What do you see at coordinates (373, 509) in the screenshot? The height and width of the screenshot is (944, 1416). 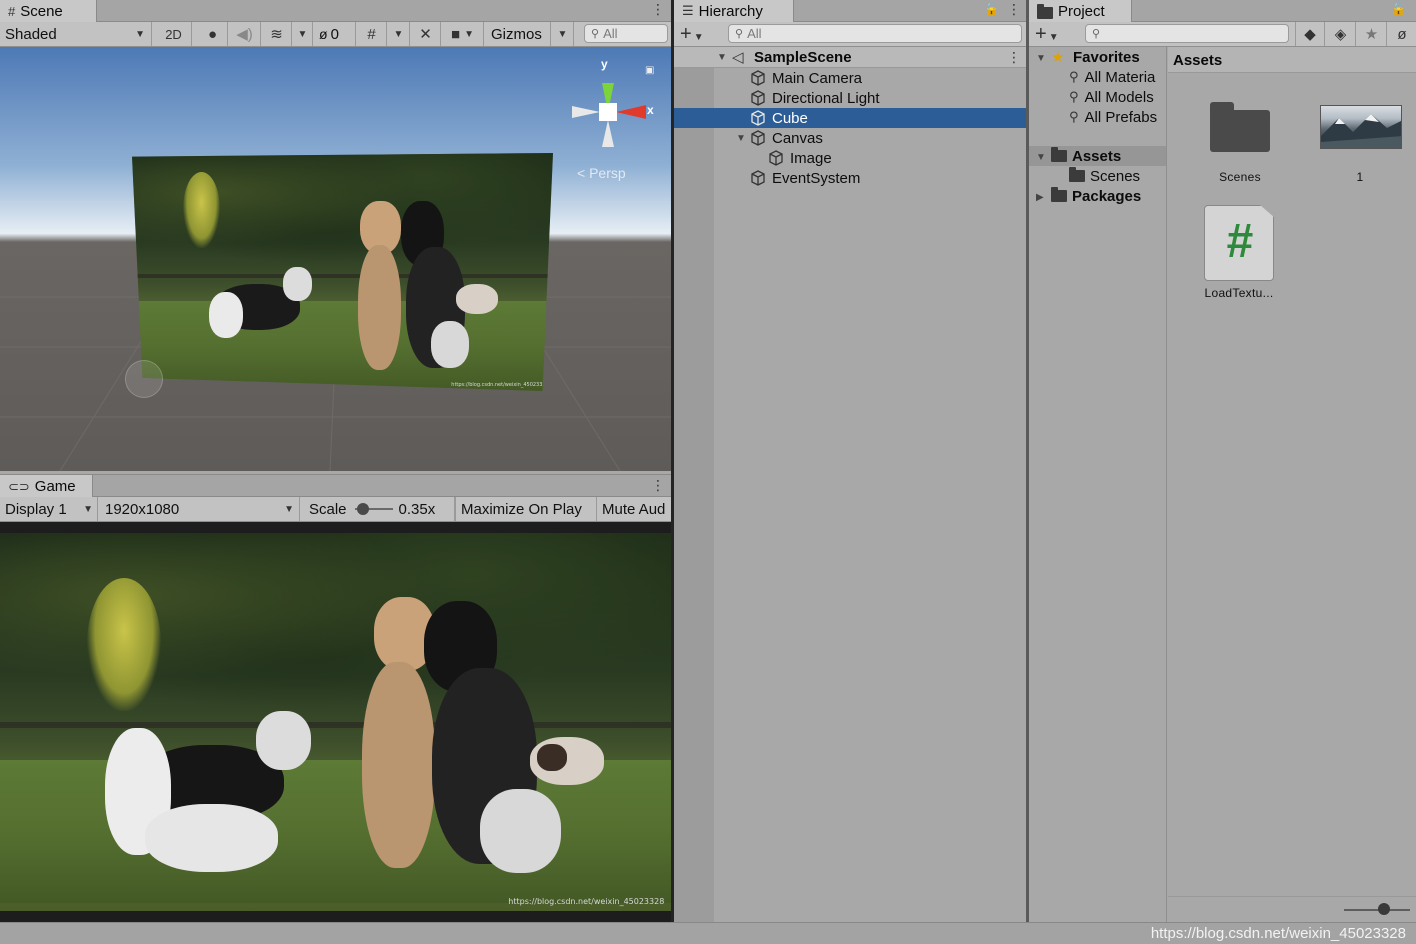 I see `scale-slider` at bounding box center [373, 509].